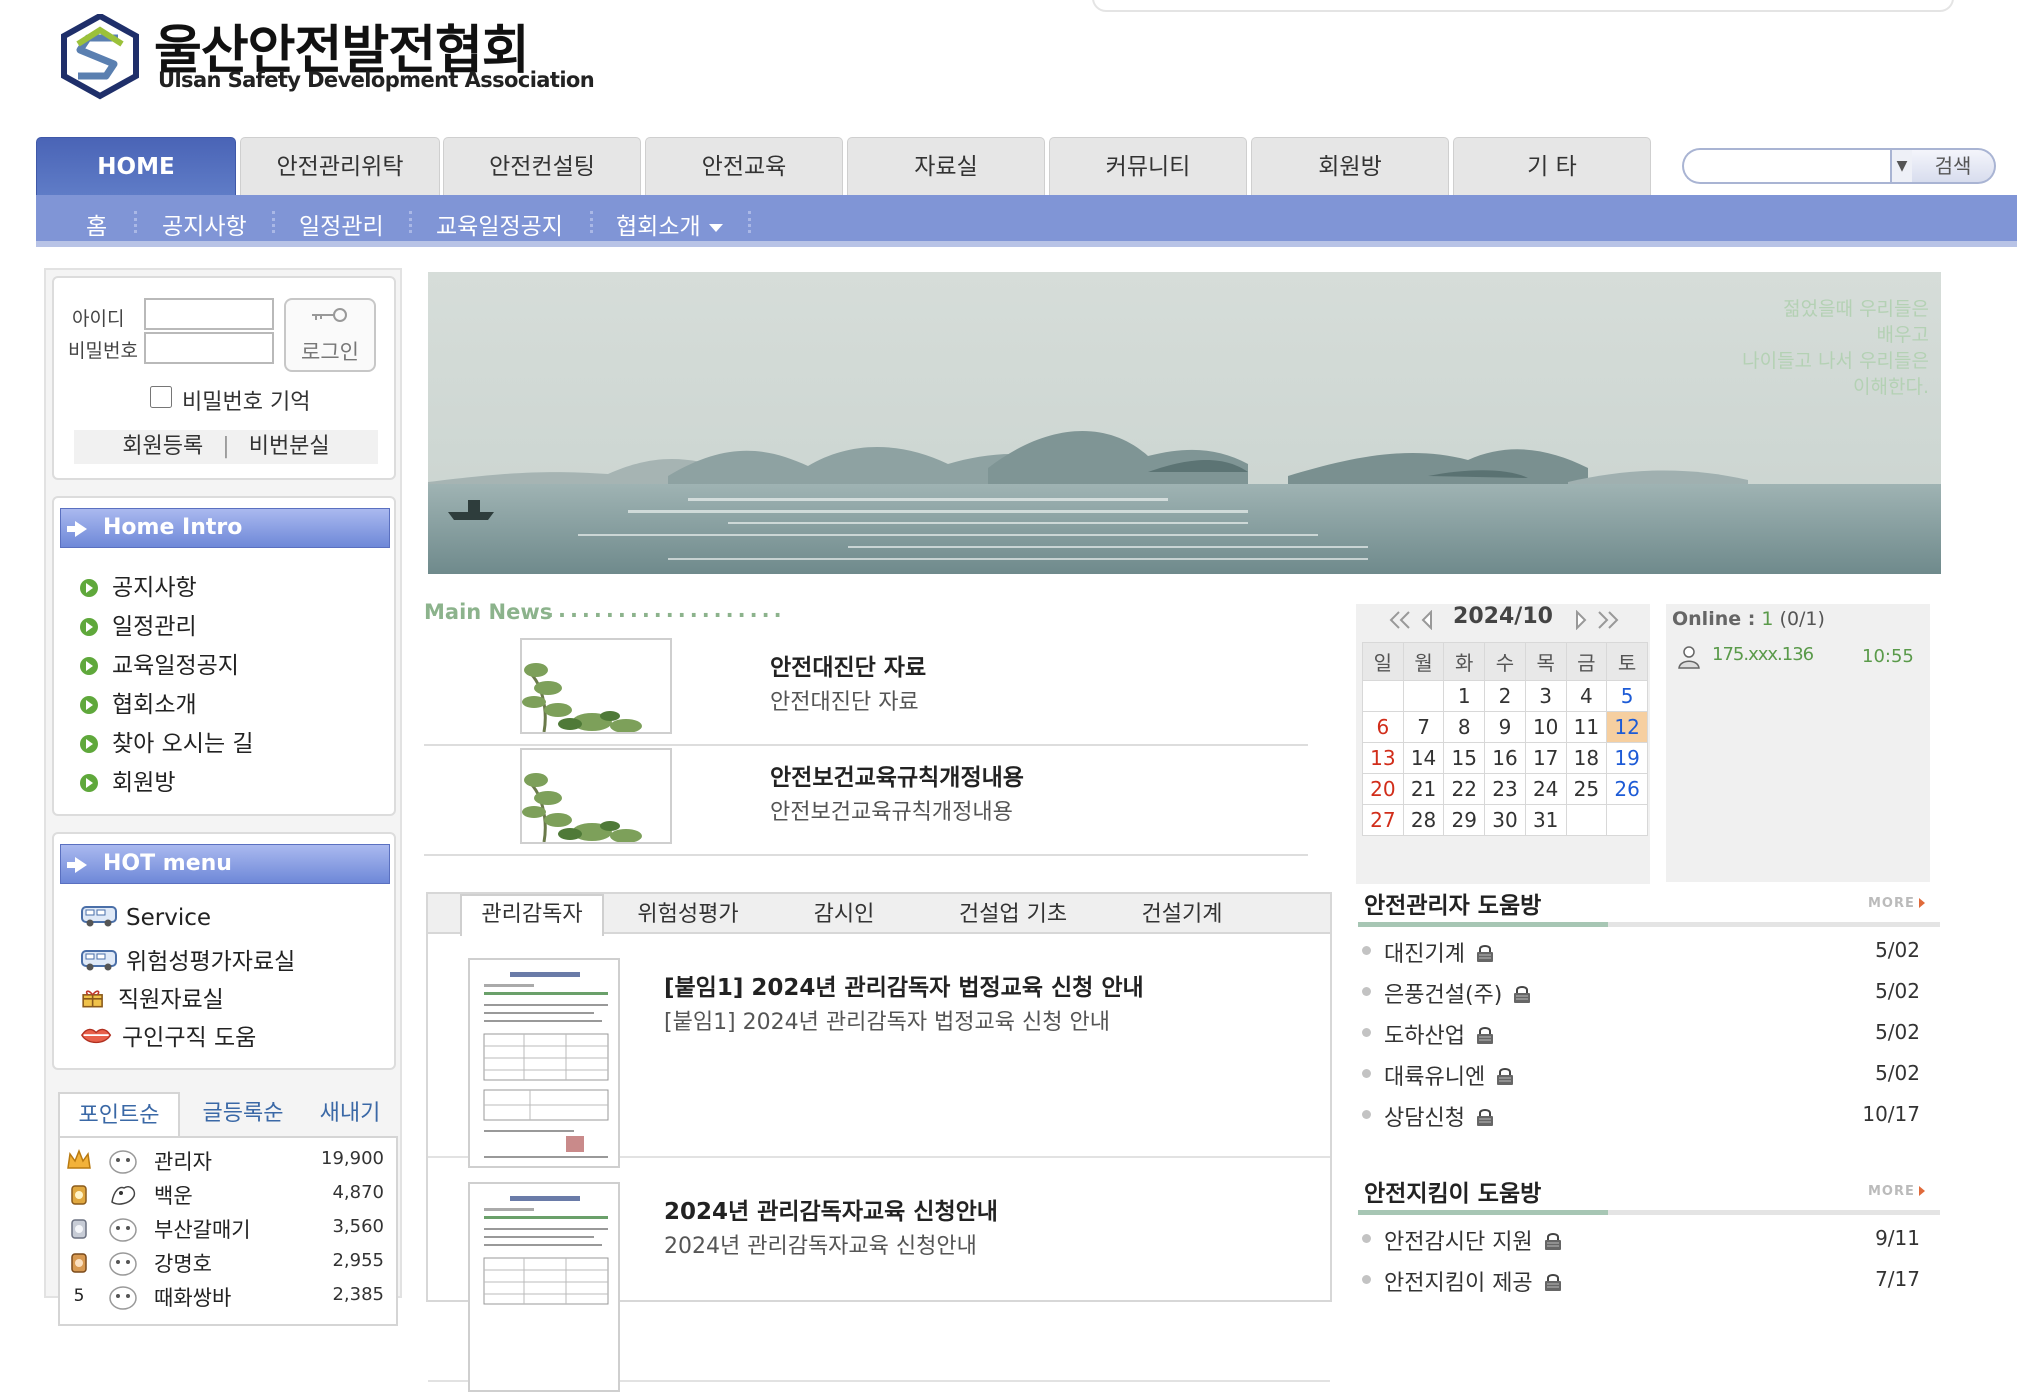 This screenshot has height=1392, width=2018. What do you see at coordinates (1647, 992) in the screenshot?
I see `help-post-row: 은풍건설(주) 5/02` at bounding box center [1647, 992].